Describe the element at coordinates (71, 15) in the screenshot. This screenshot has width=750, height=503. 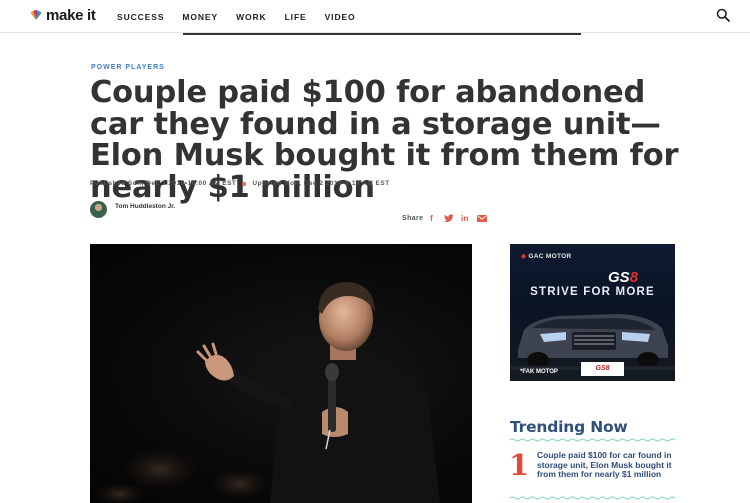
I see `logo-text: make it` at that location.